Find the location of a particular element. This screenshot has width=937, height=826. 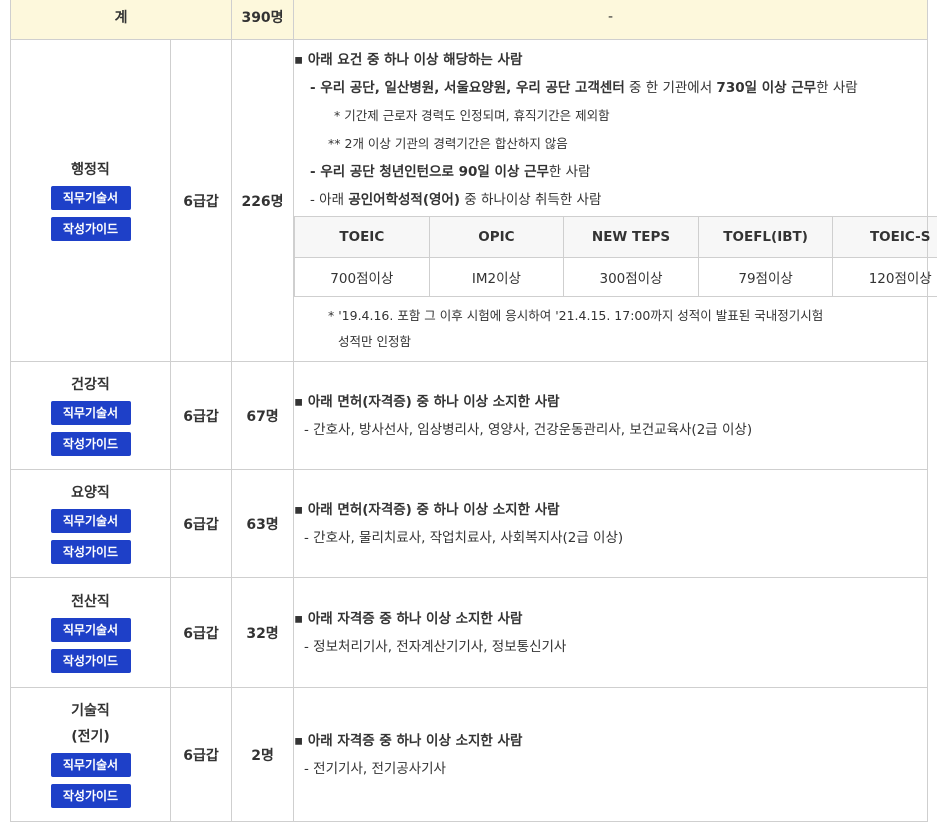

job-title: 요양직 is located at coordinates (90, 492).